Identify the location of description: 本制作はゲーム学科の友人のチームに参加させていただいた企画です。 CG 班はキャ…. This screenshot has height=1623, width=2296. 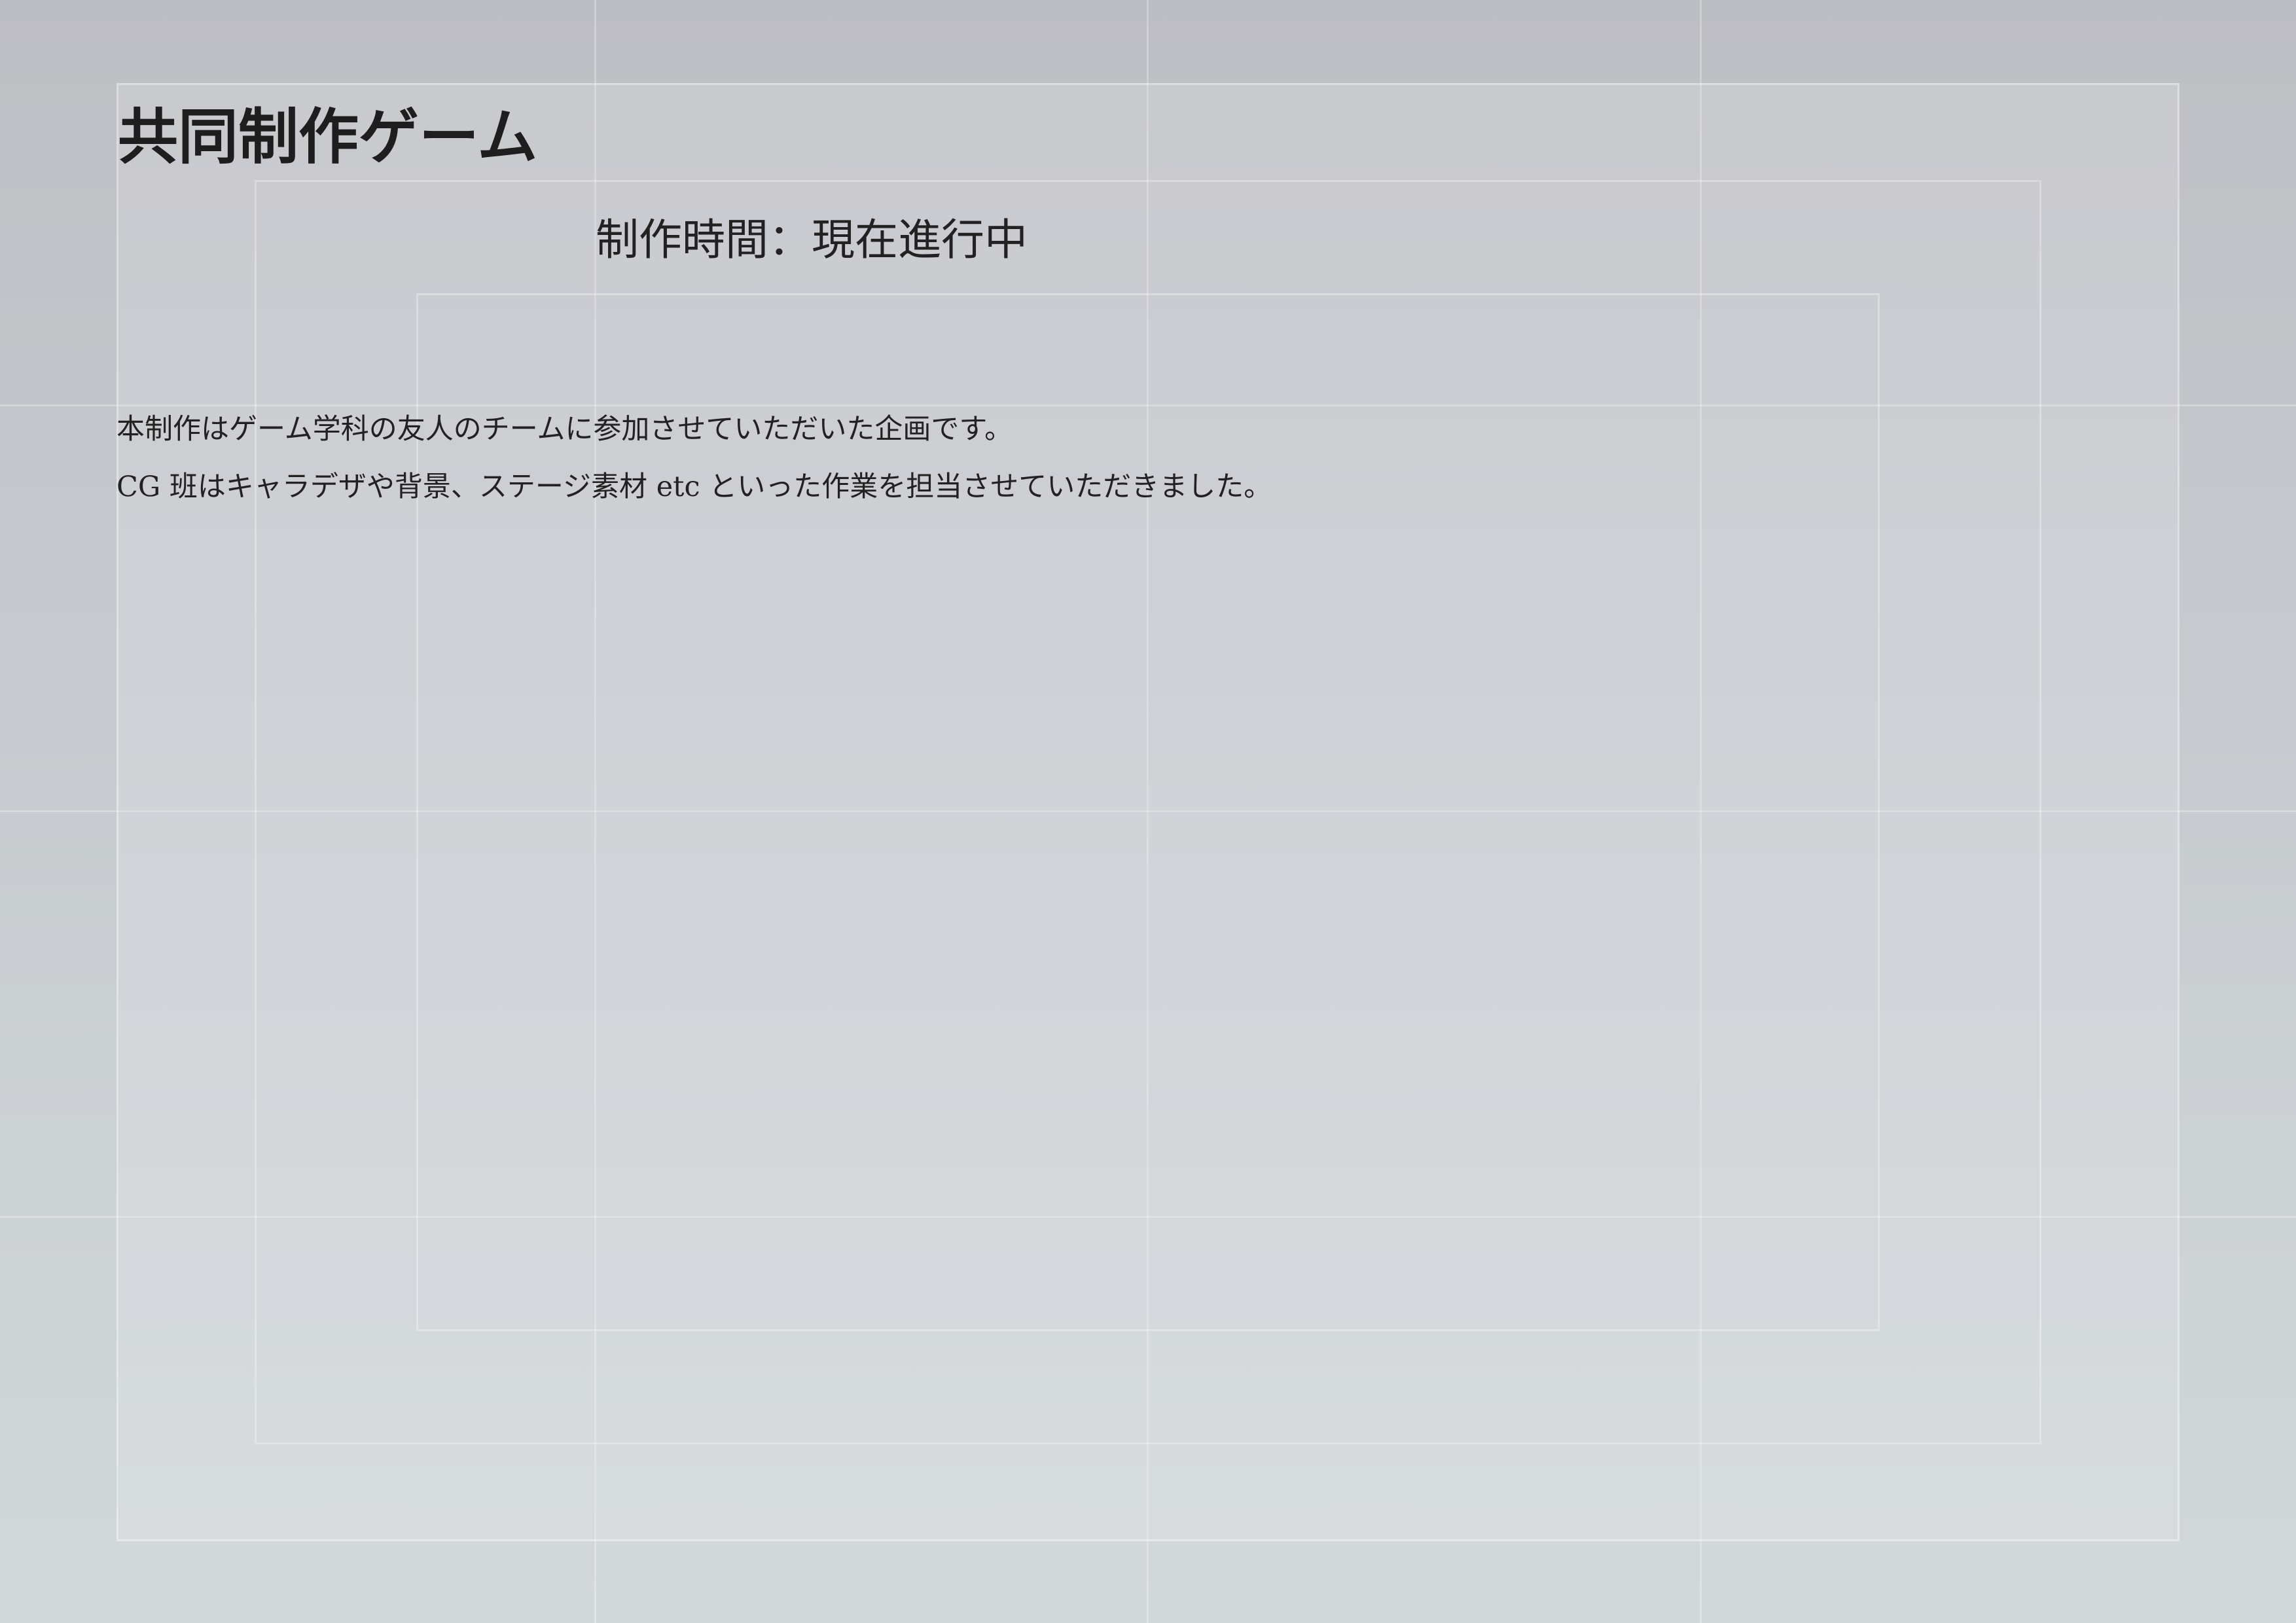
(695, 458).